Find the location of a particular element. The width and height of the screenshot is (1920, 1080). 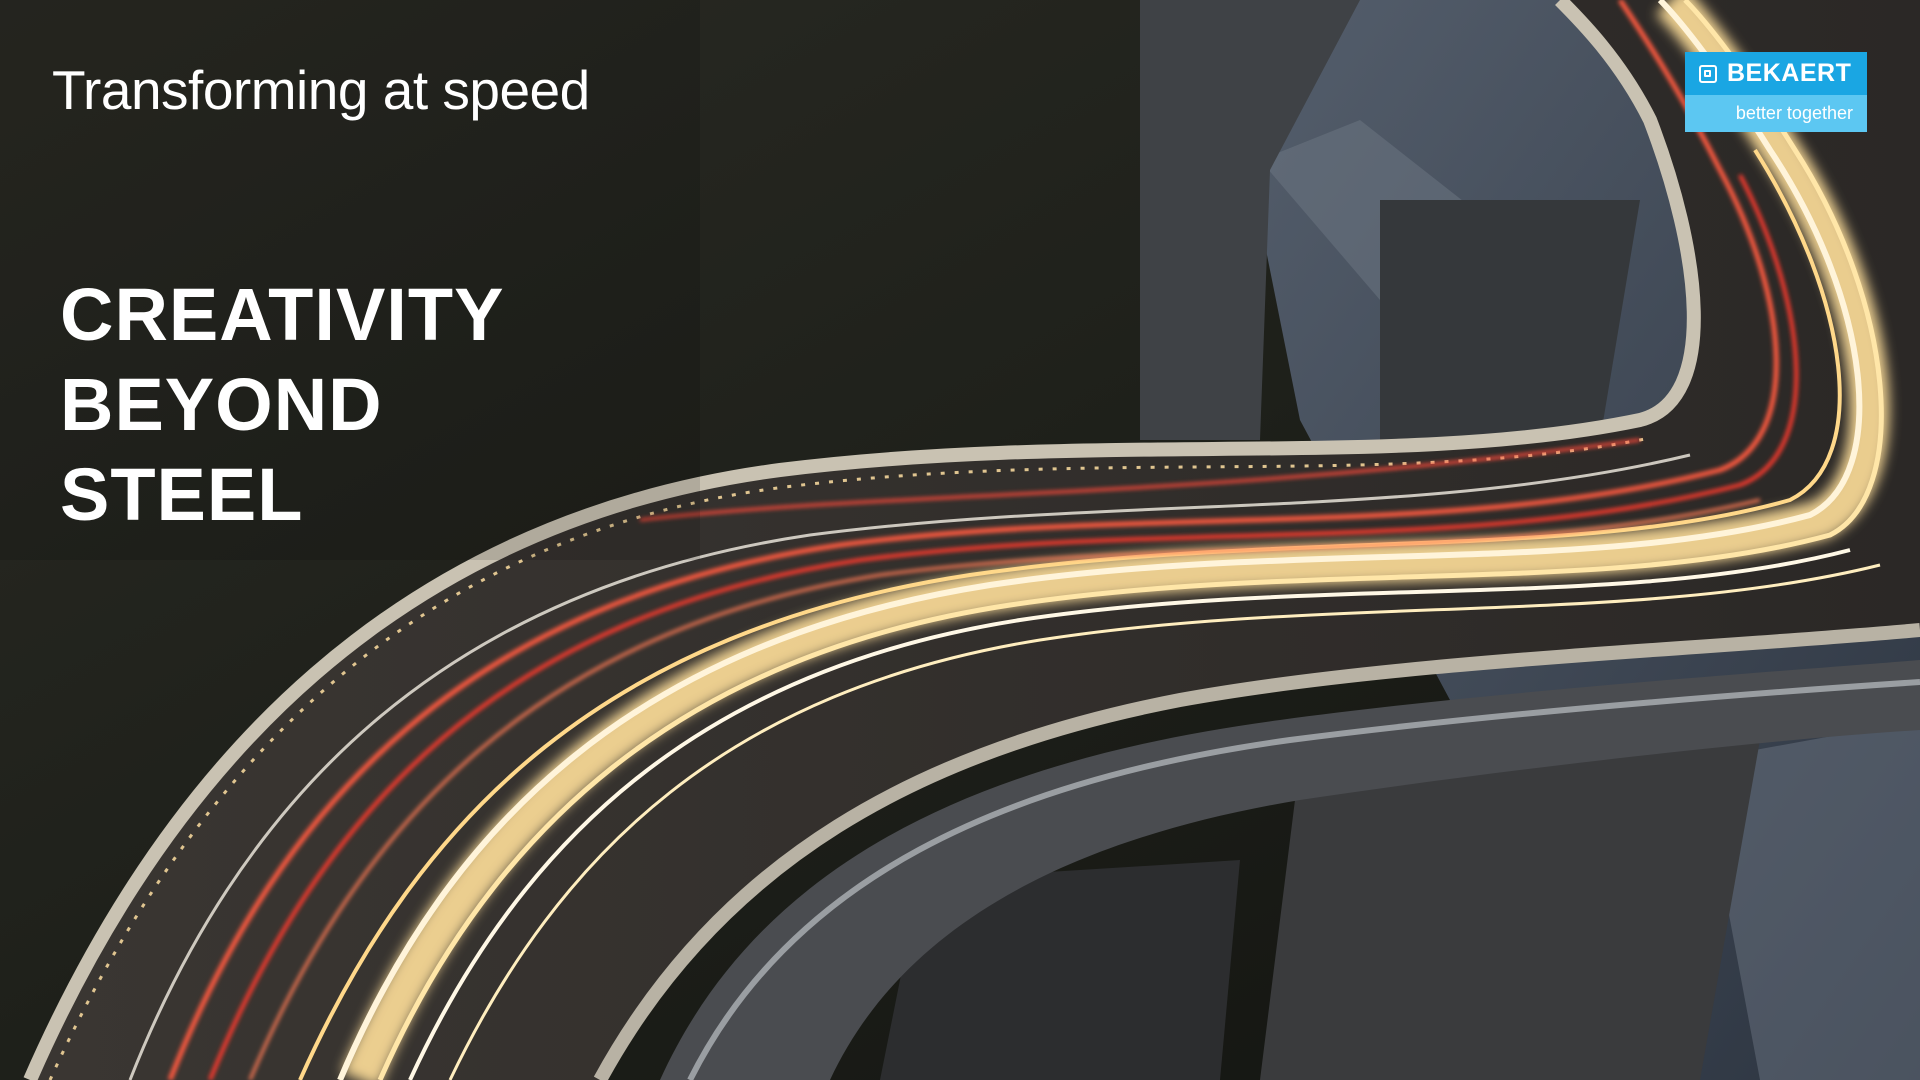

logo-top-bar: BEKAERT is located at coordinates (1776, 73).